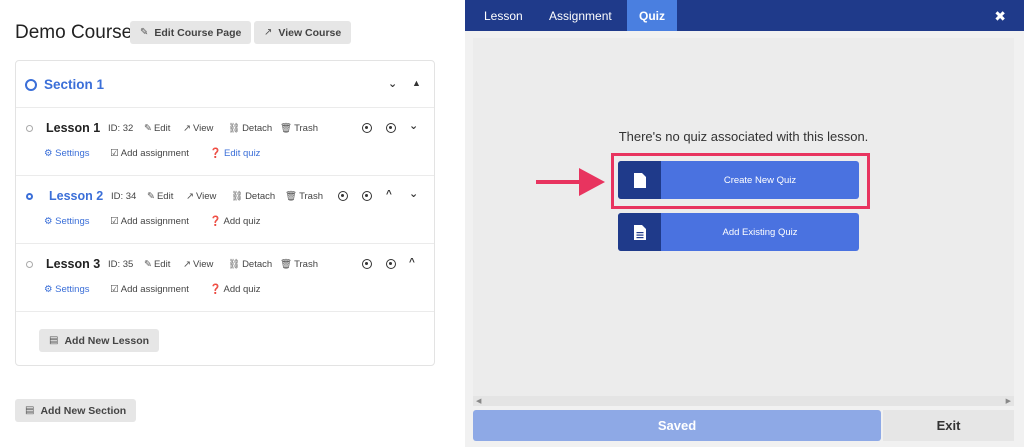 The image size is (1024, 447). What do you see at coordinates (478, 401) in the screenshot?
I see `scroll-left-arrow-icon: ◀` at bounding box center [478, 401].